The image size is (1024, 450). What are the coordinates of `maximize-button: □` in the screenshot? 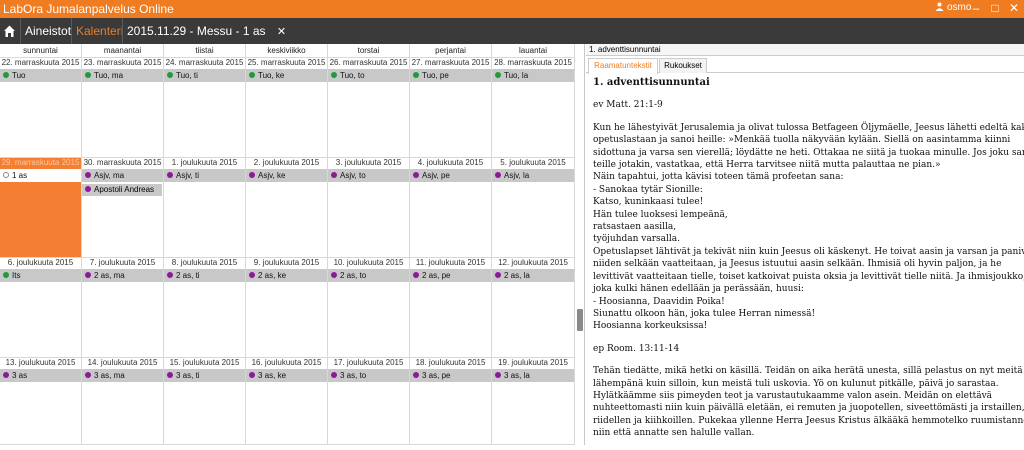 It's located at (995, 9).